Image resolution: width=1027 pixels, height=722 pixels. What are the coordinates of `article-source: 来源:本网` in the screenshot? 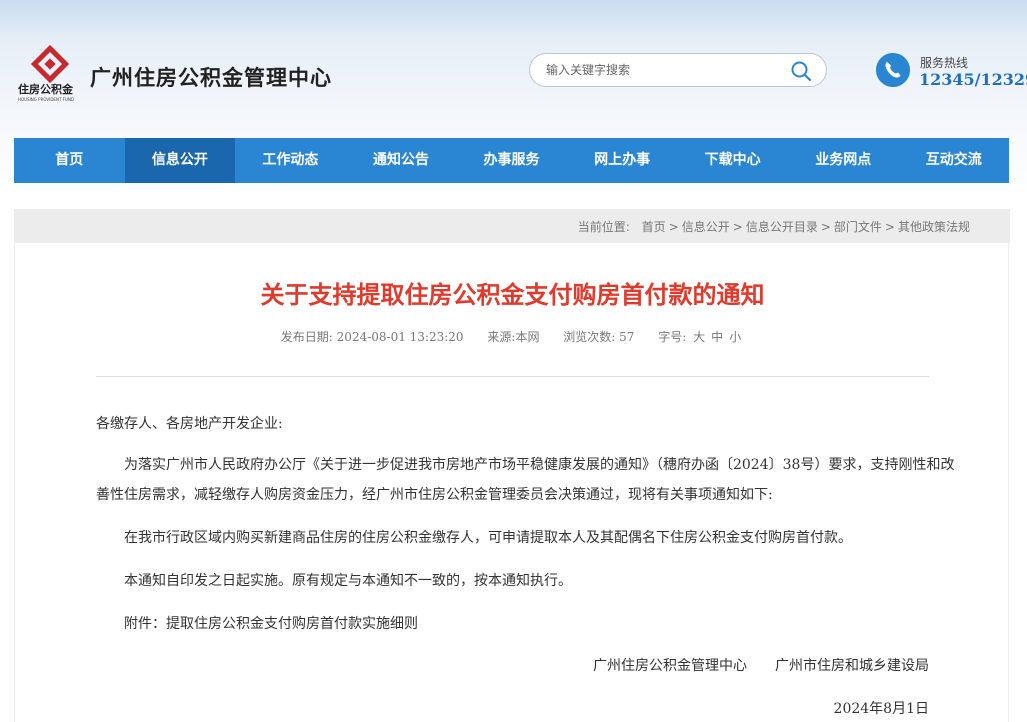 It's located at (513, 337).